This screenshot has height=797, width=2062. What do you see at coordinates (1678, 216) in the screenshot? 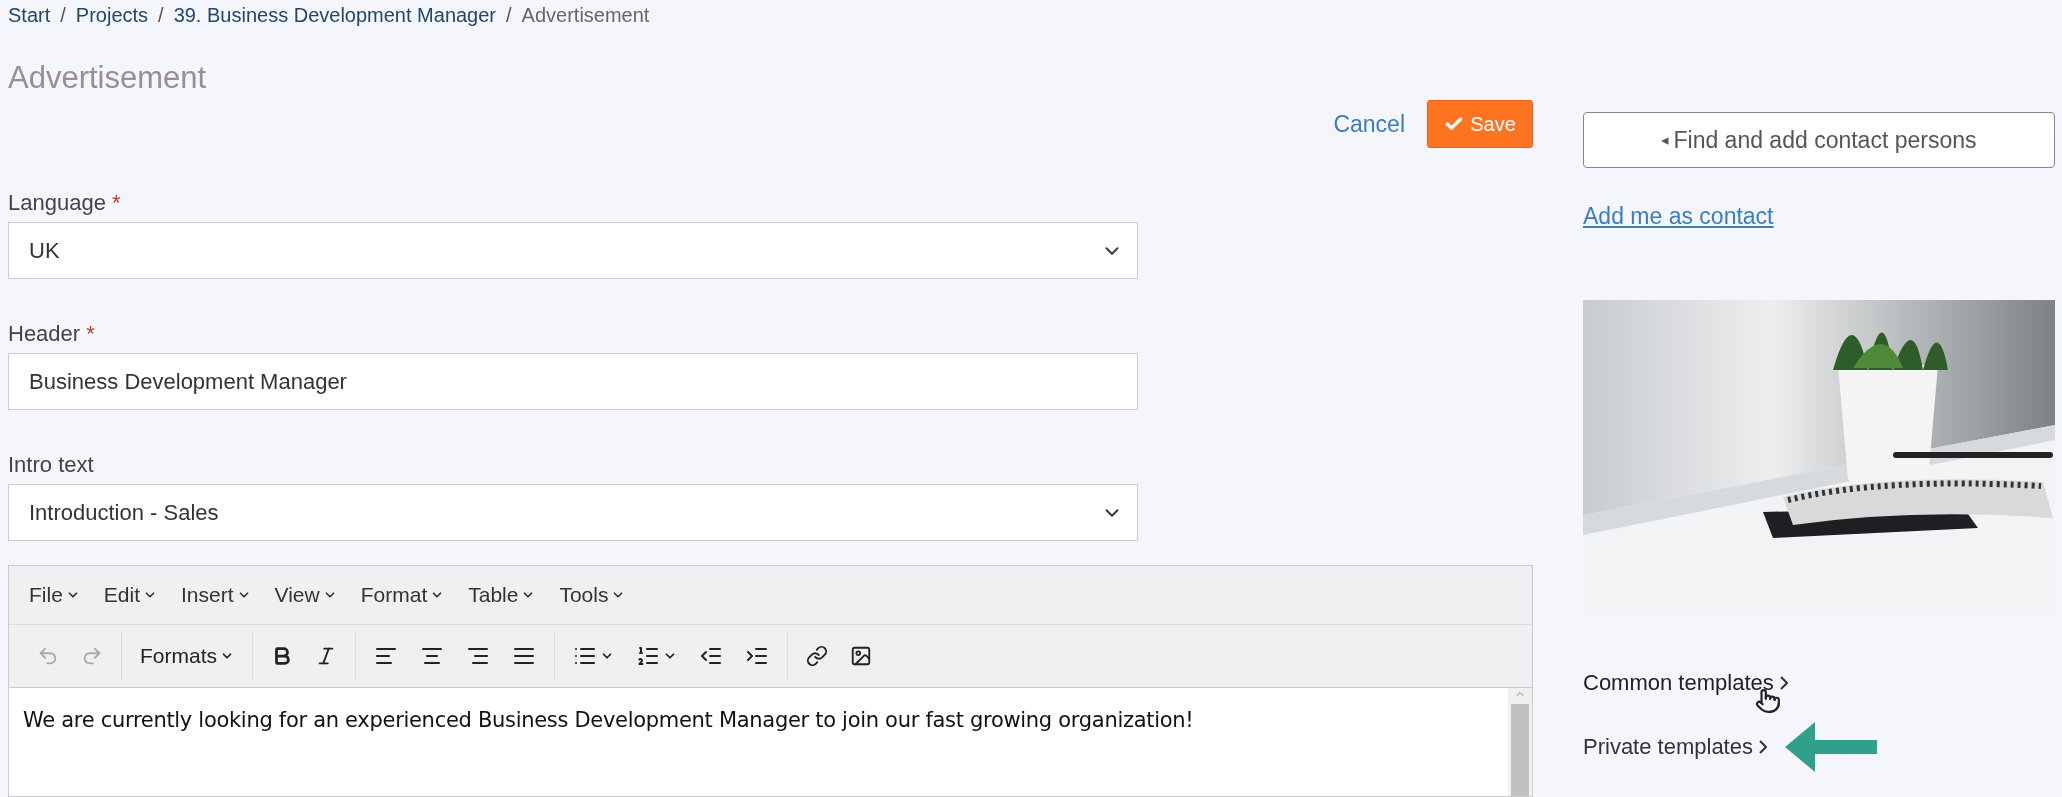
I see `add-me-link: Add me as contact` at bounding box center [1678, 216].